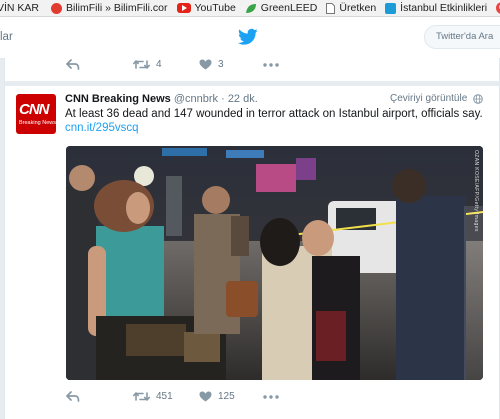 This screenshot has height=419, width=500. Describe the element at coordinates (215, 8) in the screenshot. I see `bookmark-label: YouTube` at that location.